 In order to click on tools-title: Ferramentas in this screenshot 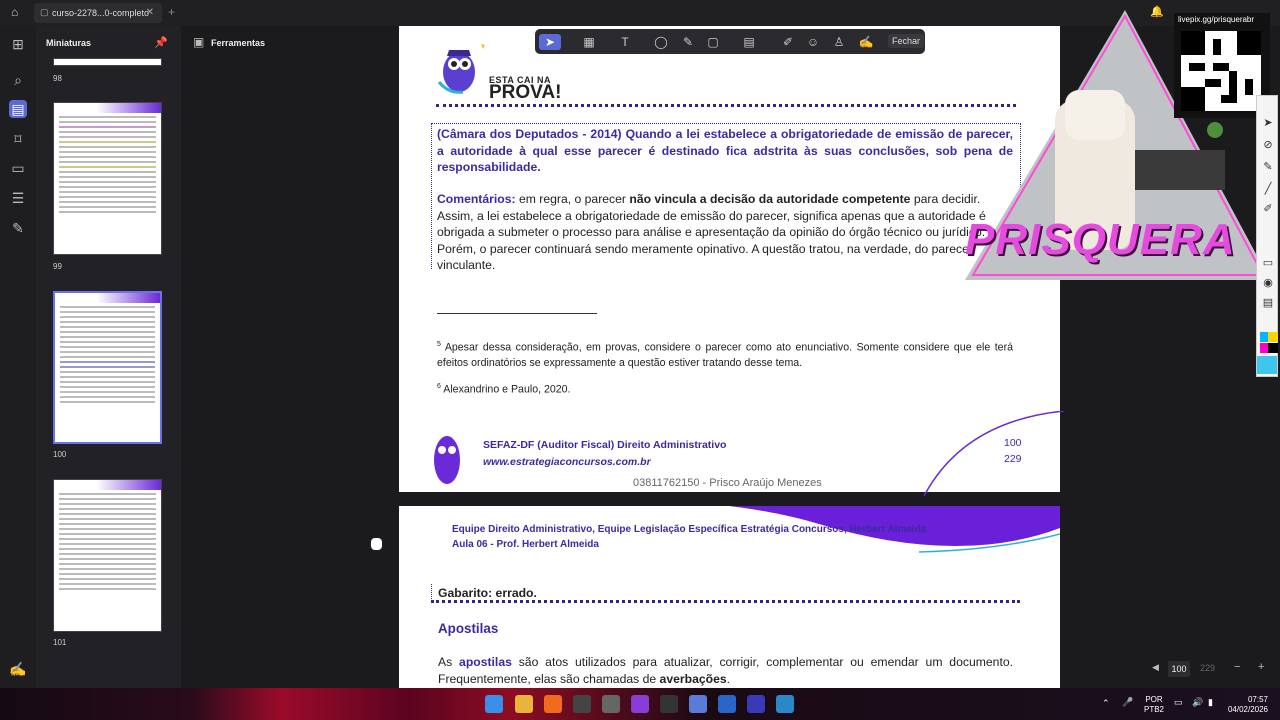, I will do `click(238, 43)`.